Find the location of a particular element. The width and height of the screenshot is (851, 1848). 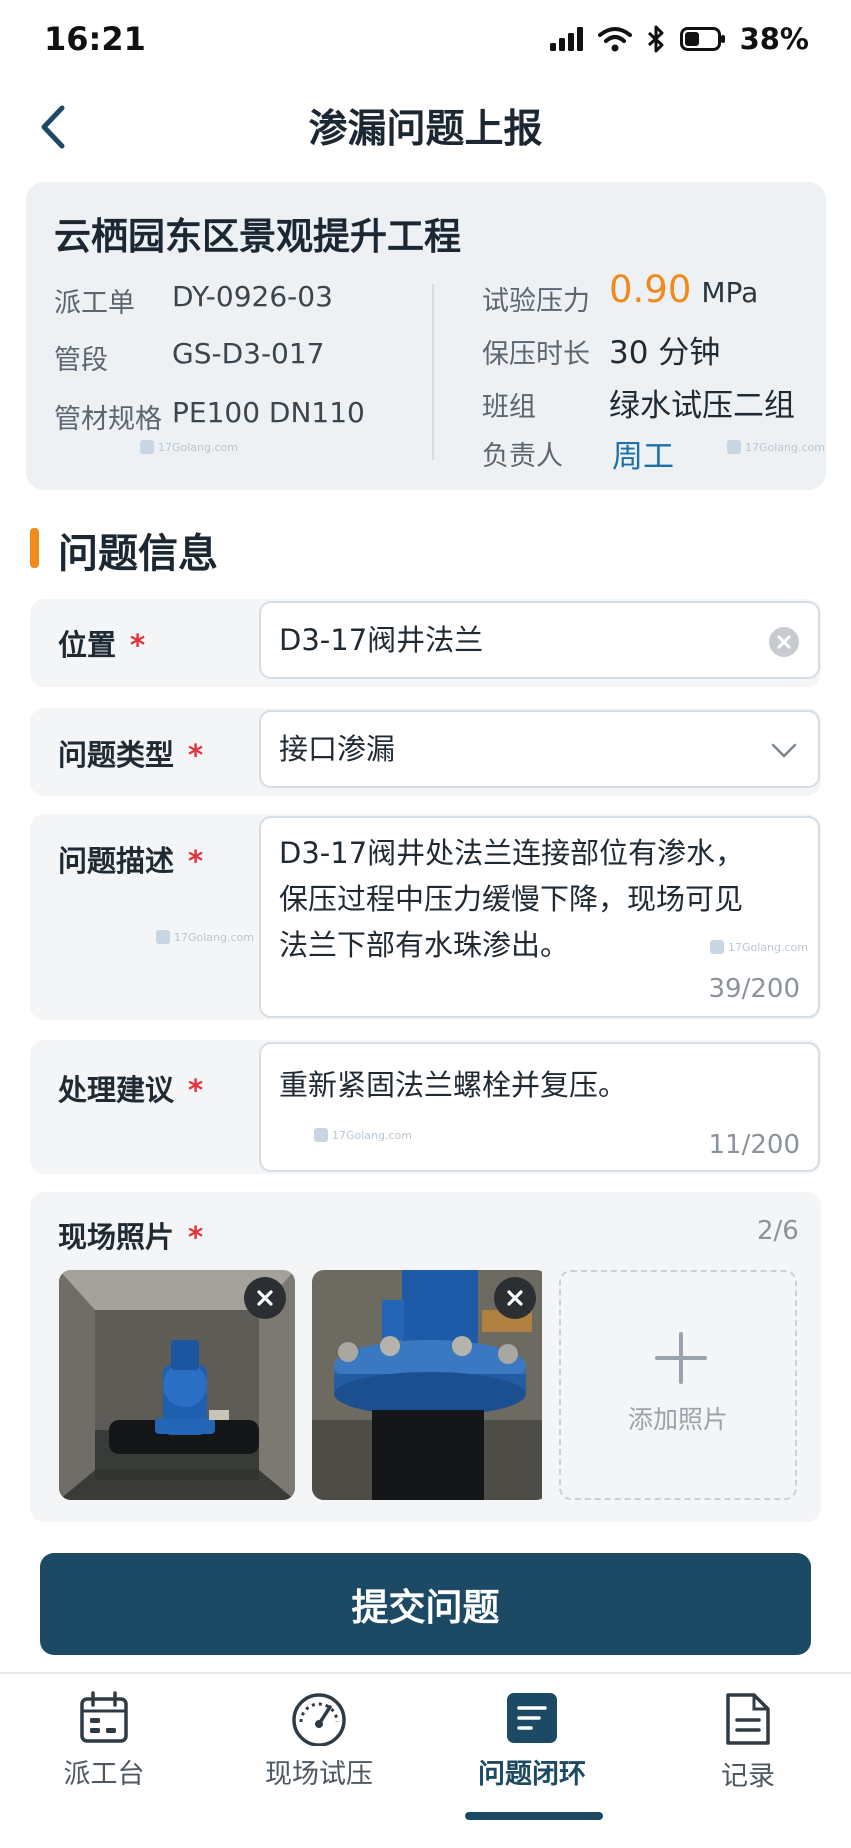

pipe-spec-value: PE100 DN110 is located at coordinates (268, 412).